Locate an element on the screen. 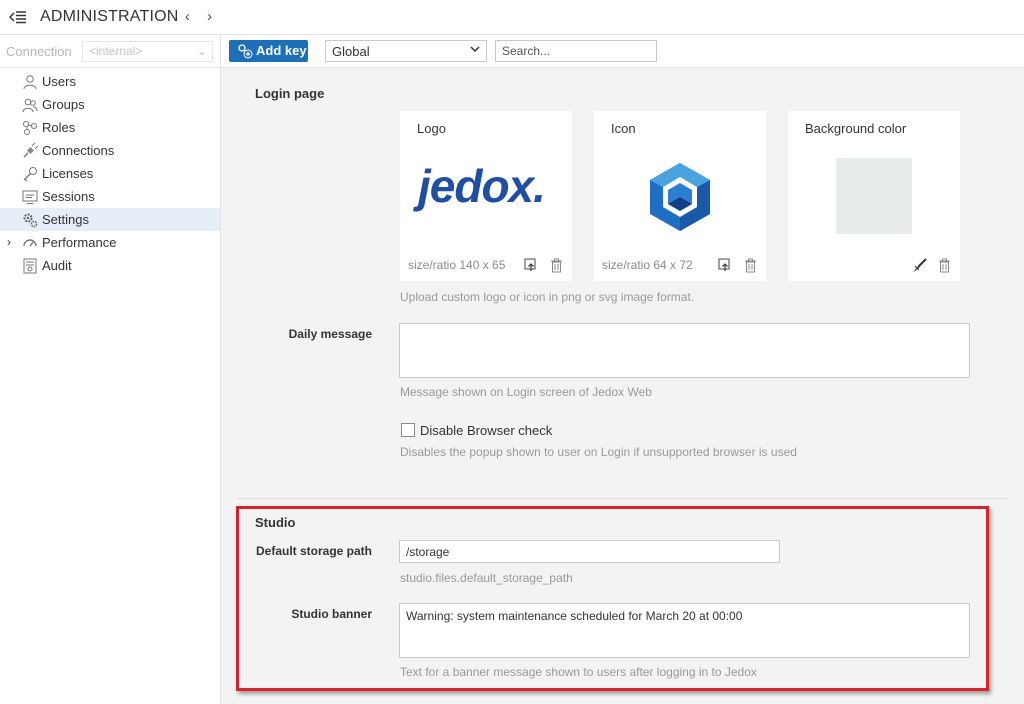 The height and width of the screenshot is (704, 1024). forward-arrow-icon: › is located at coordinates (209, 16).